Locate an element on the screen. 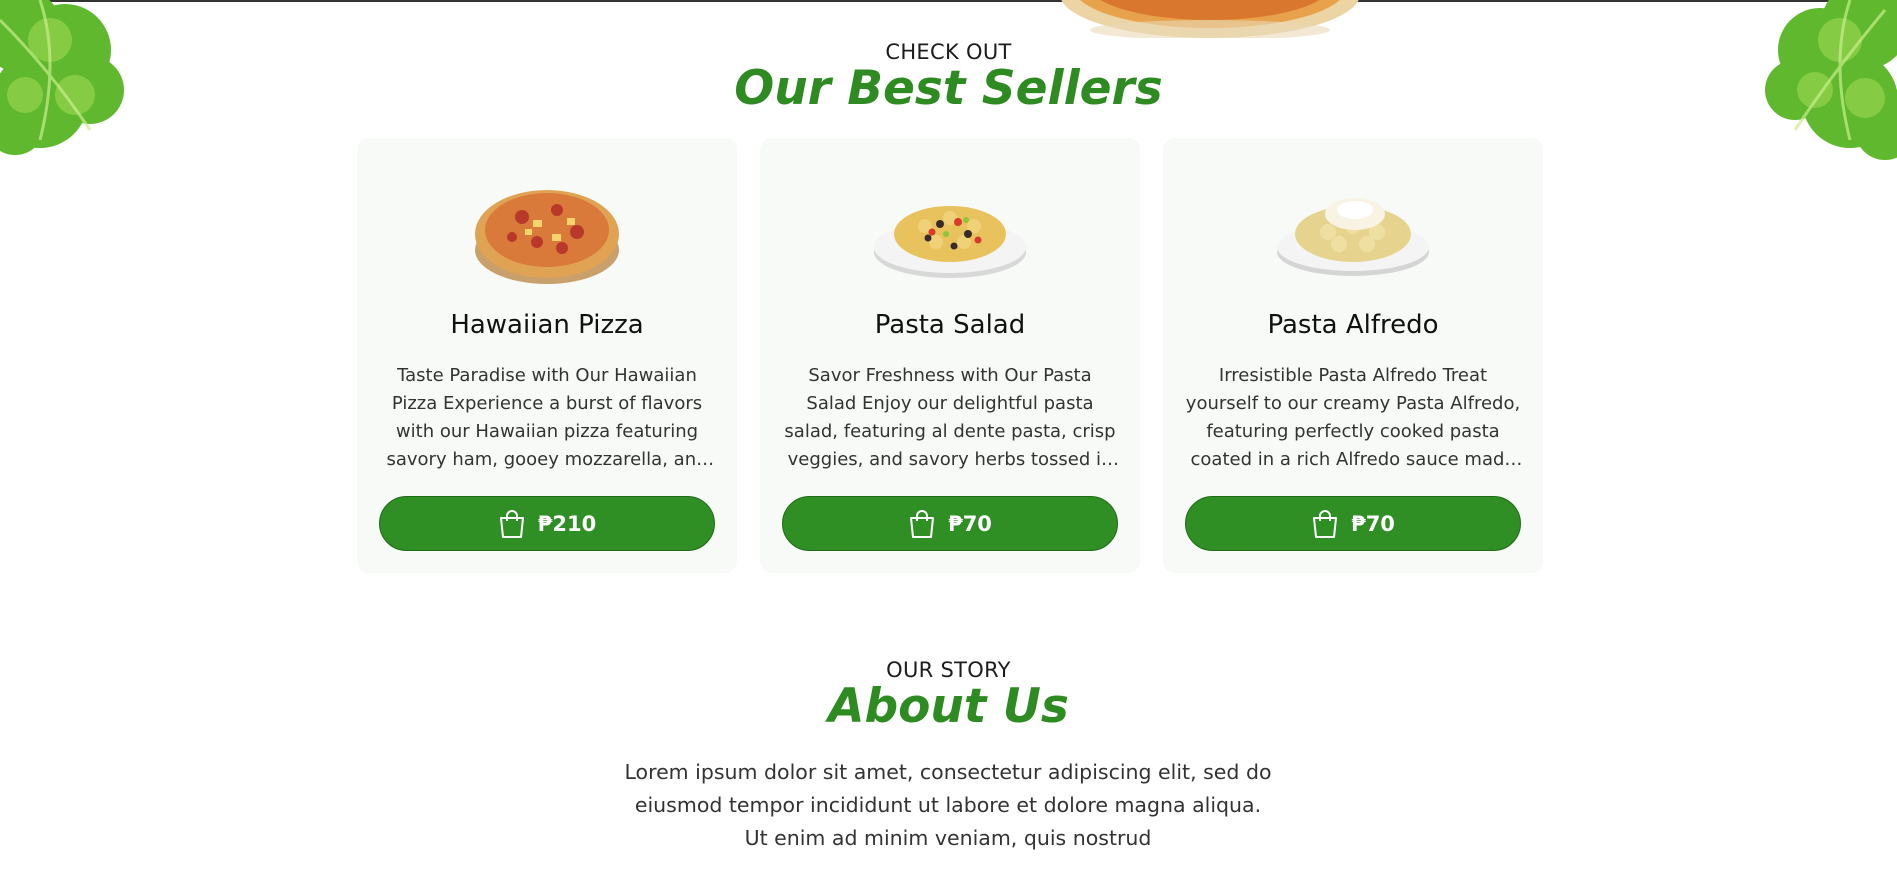 This screenshot has height=871, width=1897. about-title: About Us is located at coordinates (948, 706).